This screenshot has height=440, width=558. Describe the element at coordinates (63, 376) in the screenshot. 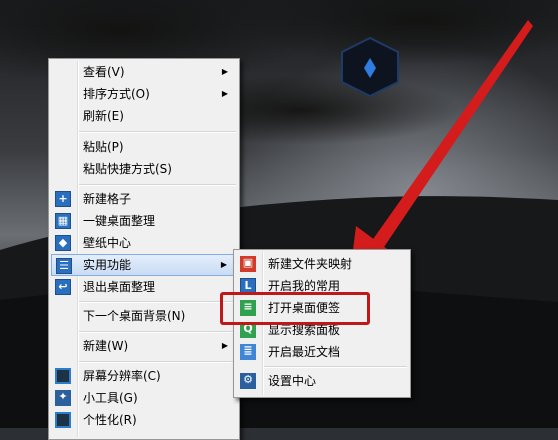

I see `monitor-icon` at that location.